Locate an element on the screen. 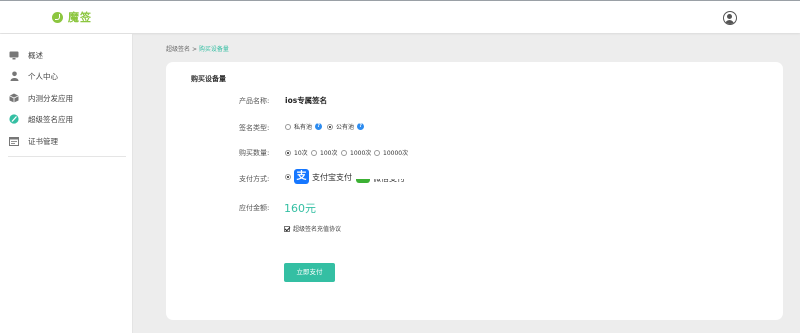 Image resolution: width=800 pixels, height=333 pixels. option-label: 私有池 is located at coordinates (303, 127).